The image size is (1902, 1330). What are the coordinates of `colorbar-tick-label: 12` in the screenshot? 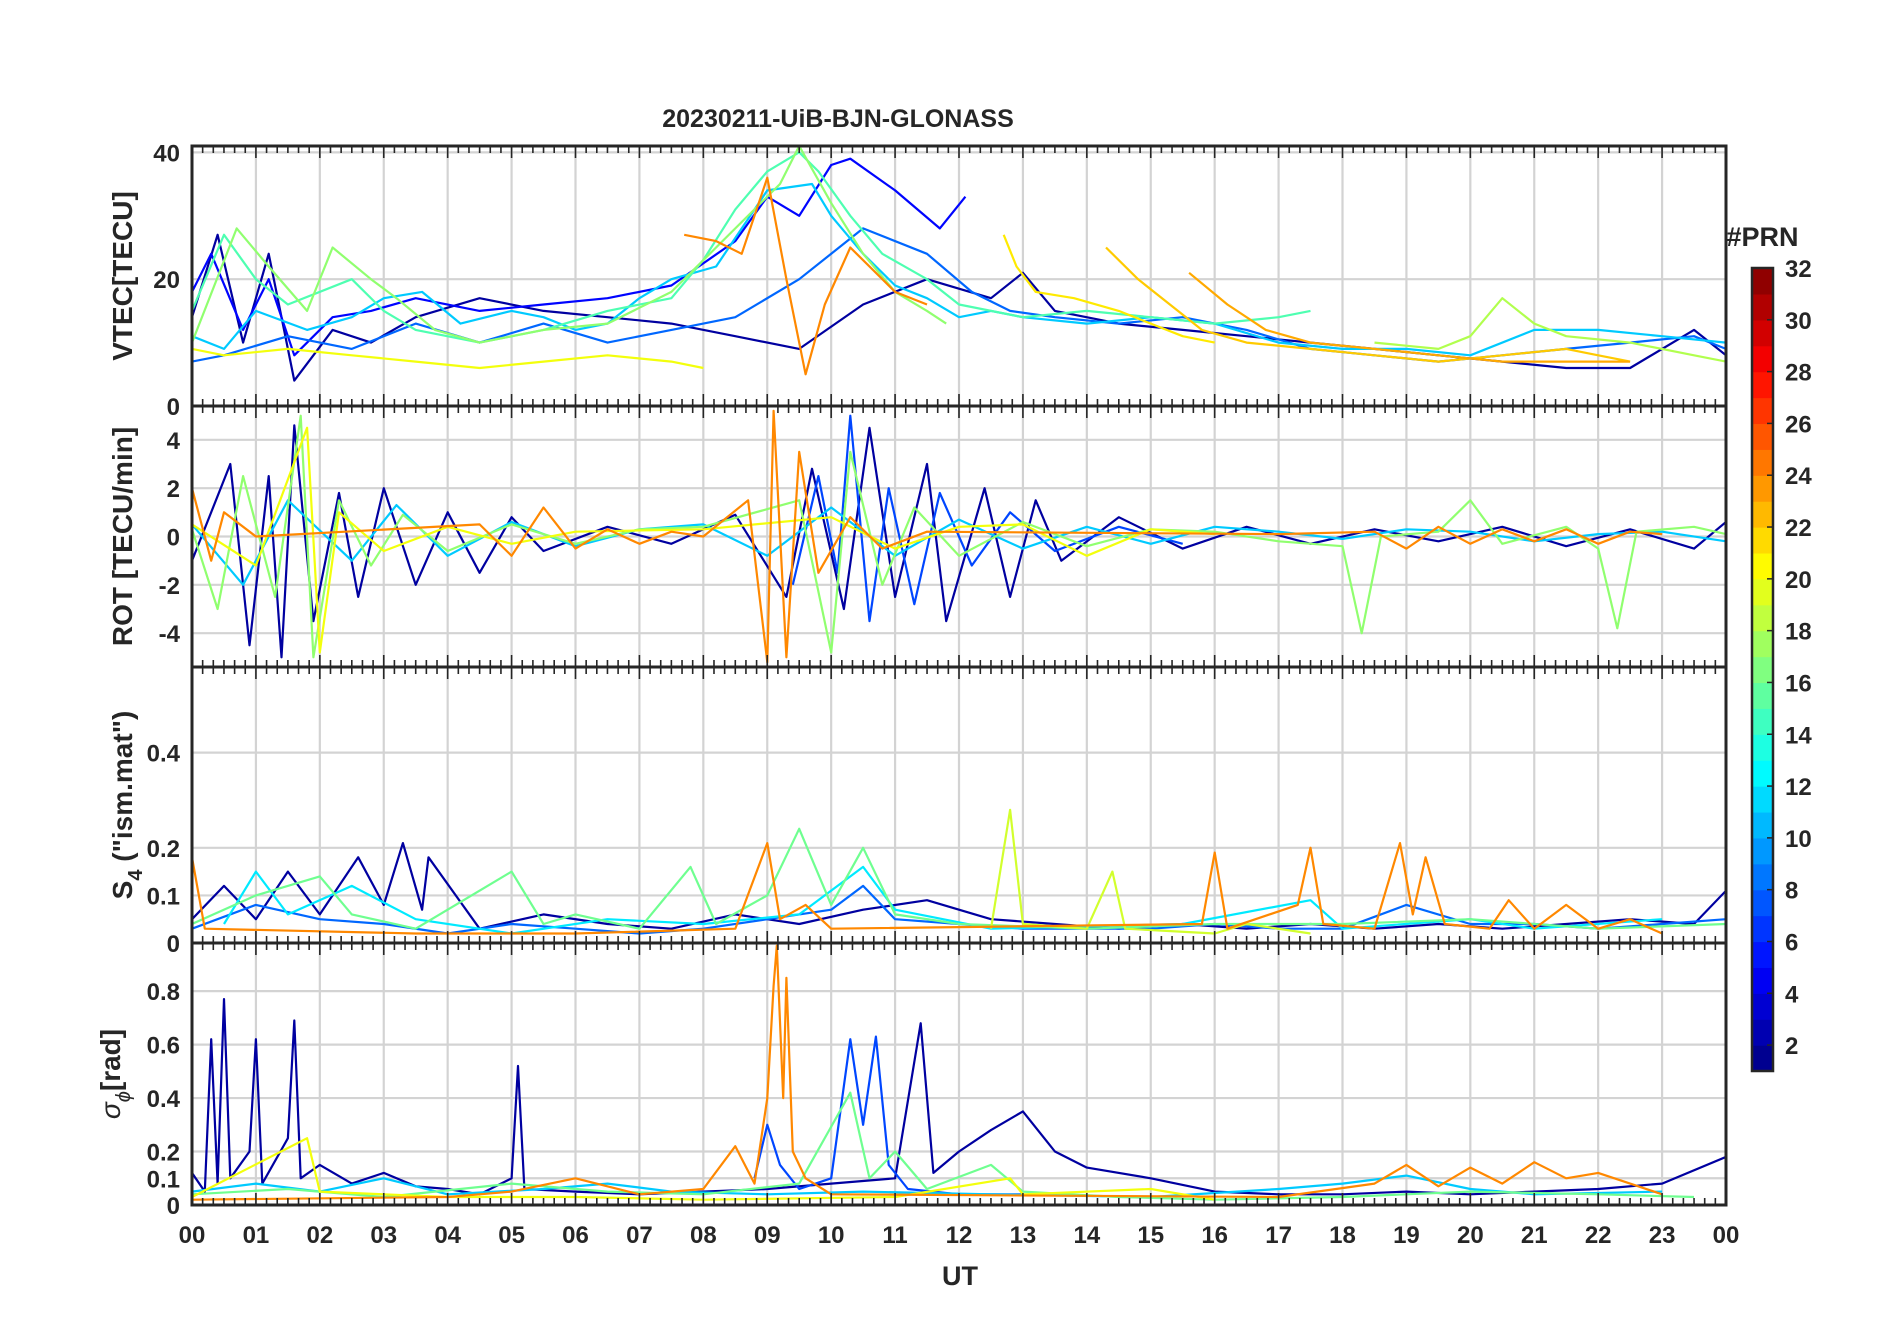 It's located at (1798, 787).